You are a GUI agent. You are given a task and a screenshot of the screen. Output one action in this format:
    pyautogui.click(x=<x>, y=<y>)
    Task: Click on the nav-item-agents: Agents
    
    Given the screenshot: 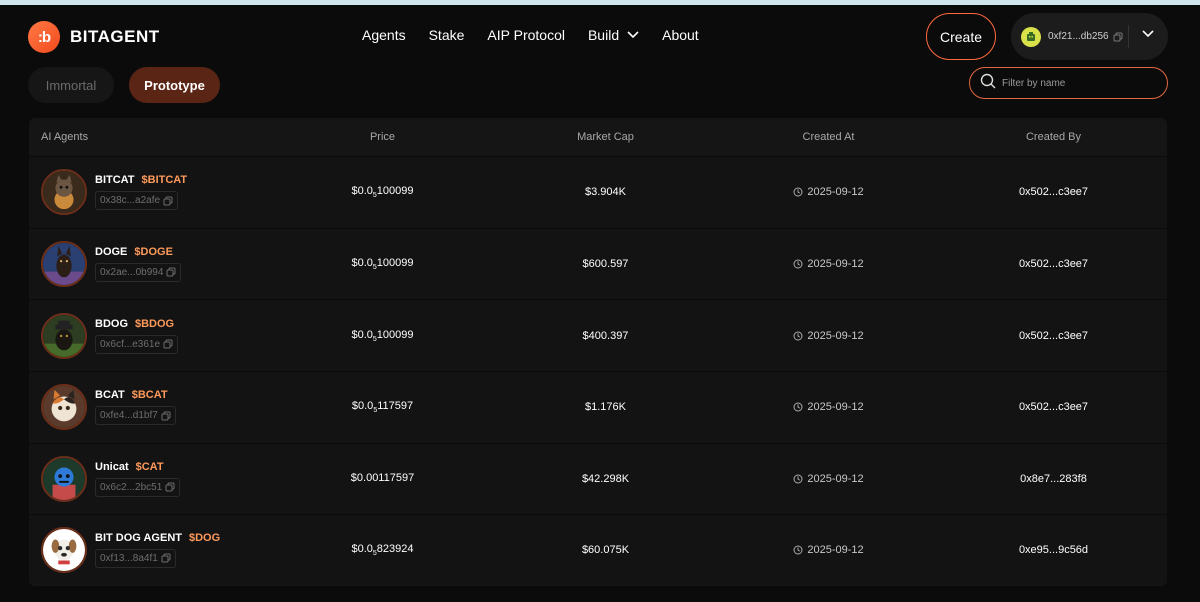 What is the action you would take?
    pyautogui.click(x=384, y=35)
    